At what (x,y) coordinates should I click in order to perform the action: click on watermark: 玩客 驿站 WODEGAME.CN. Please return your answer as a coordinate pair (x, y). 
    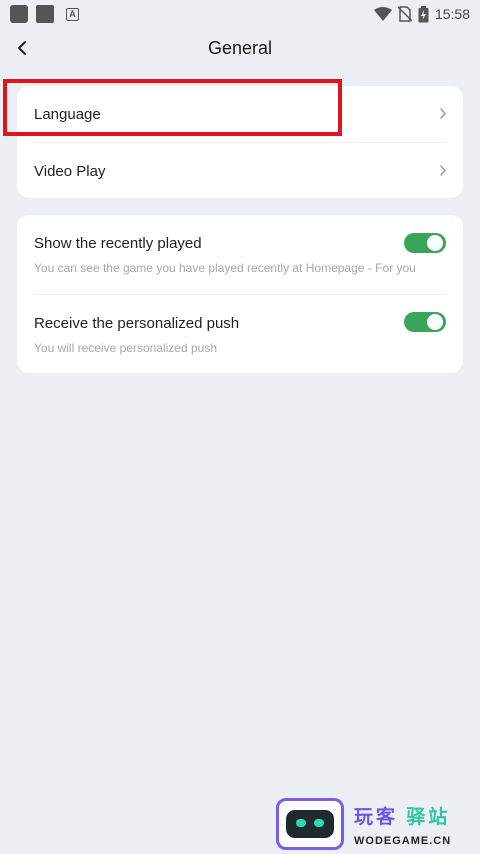
    Looking at the image, I should click on (376, 824).